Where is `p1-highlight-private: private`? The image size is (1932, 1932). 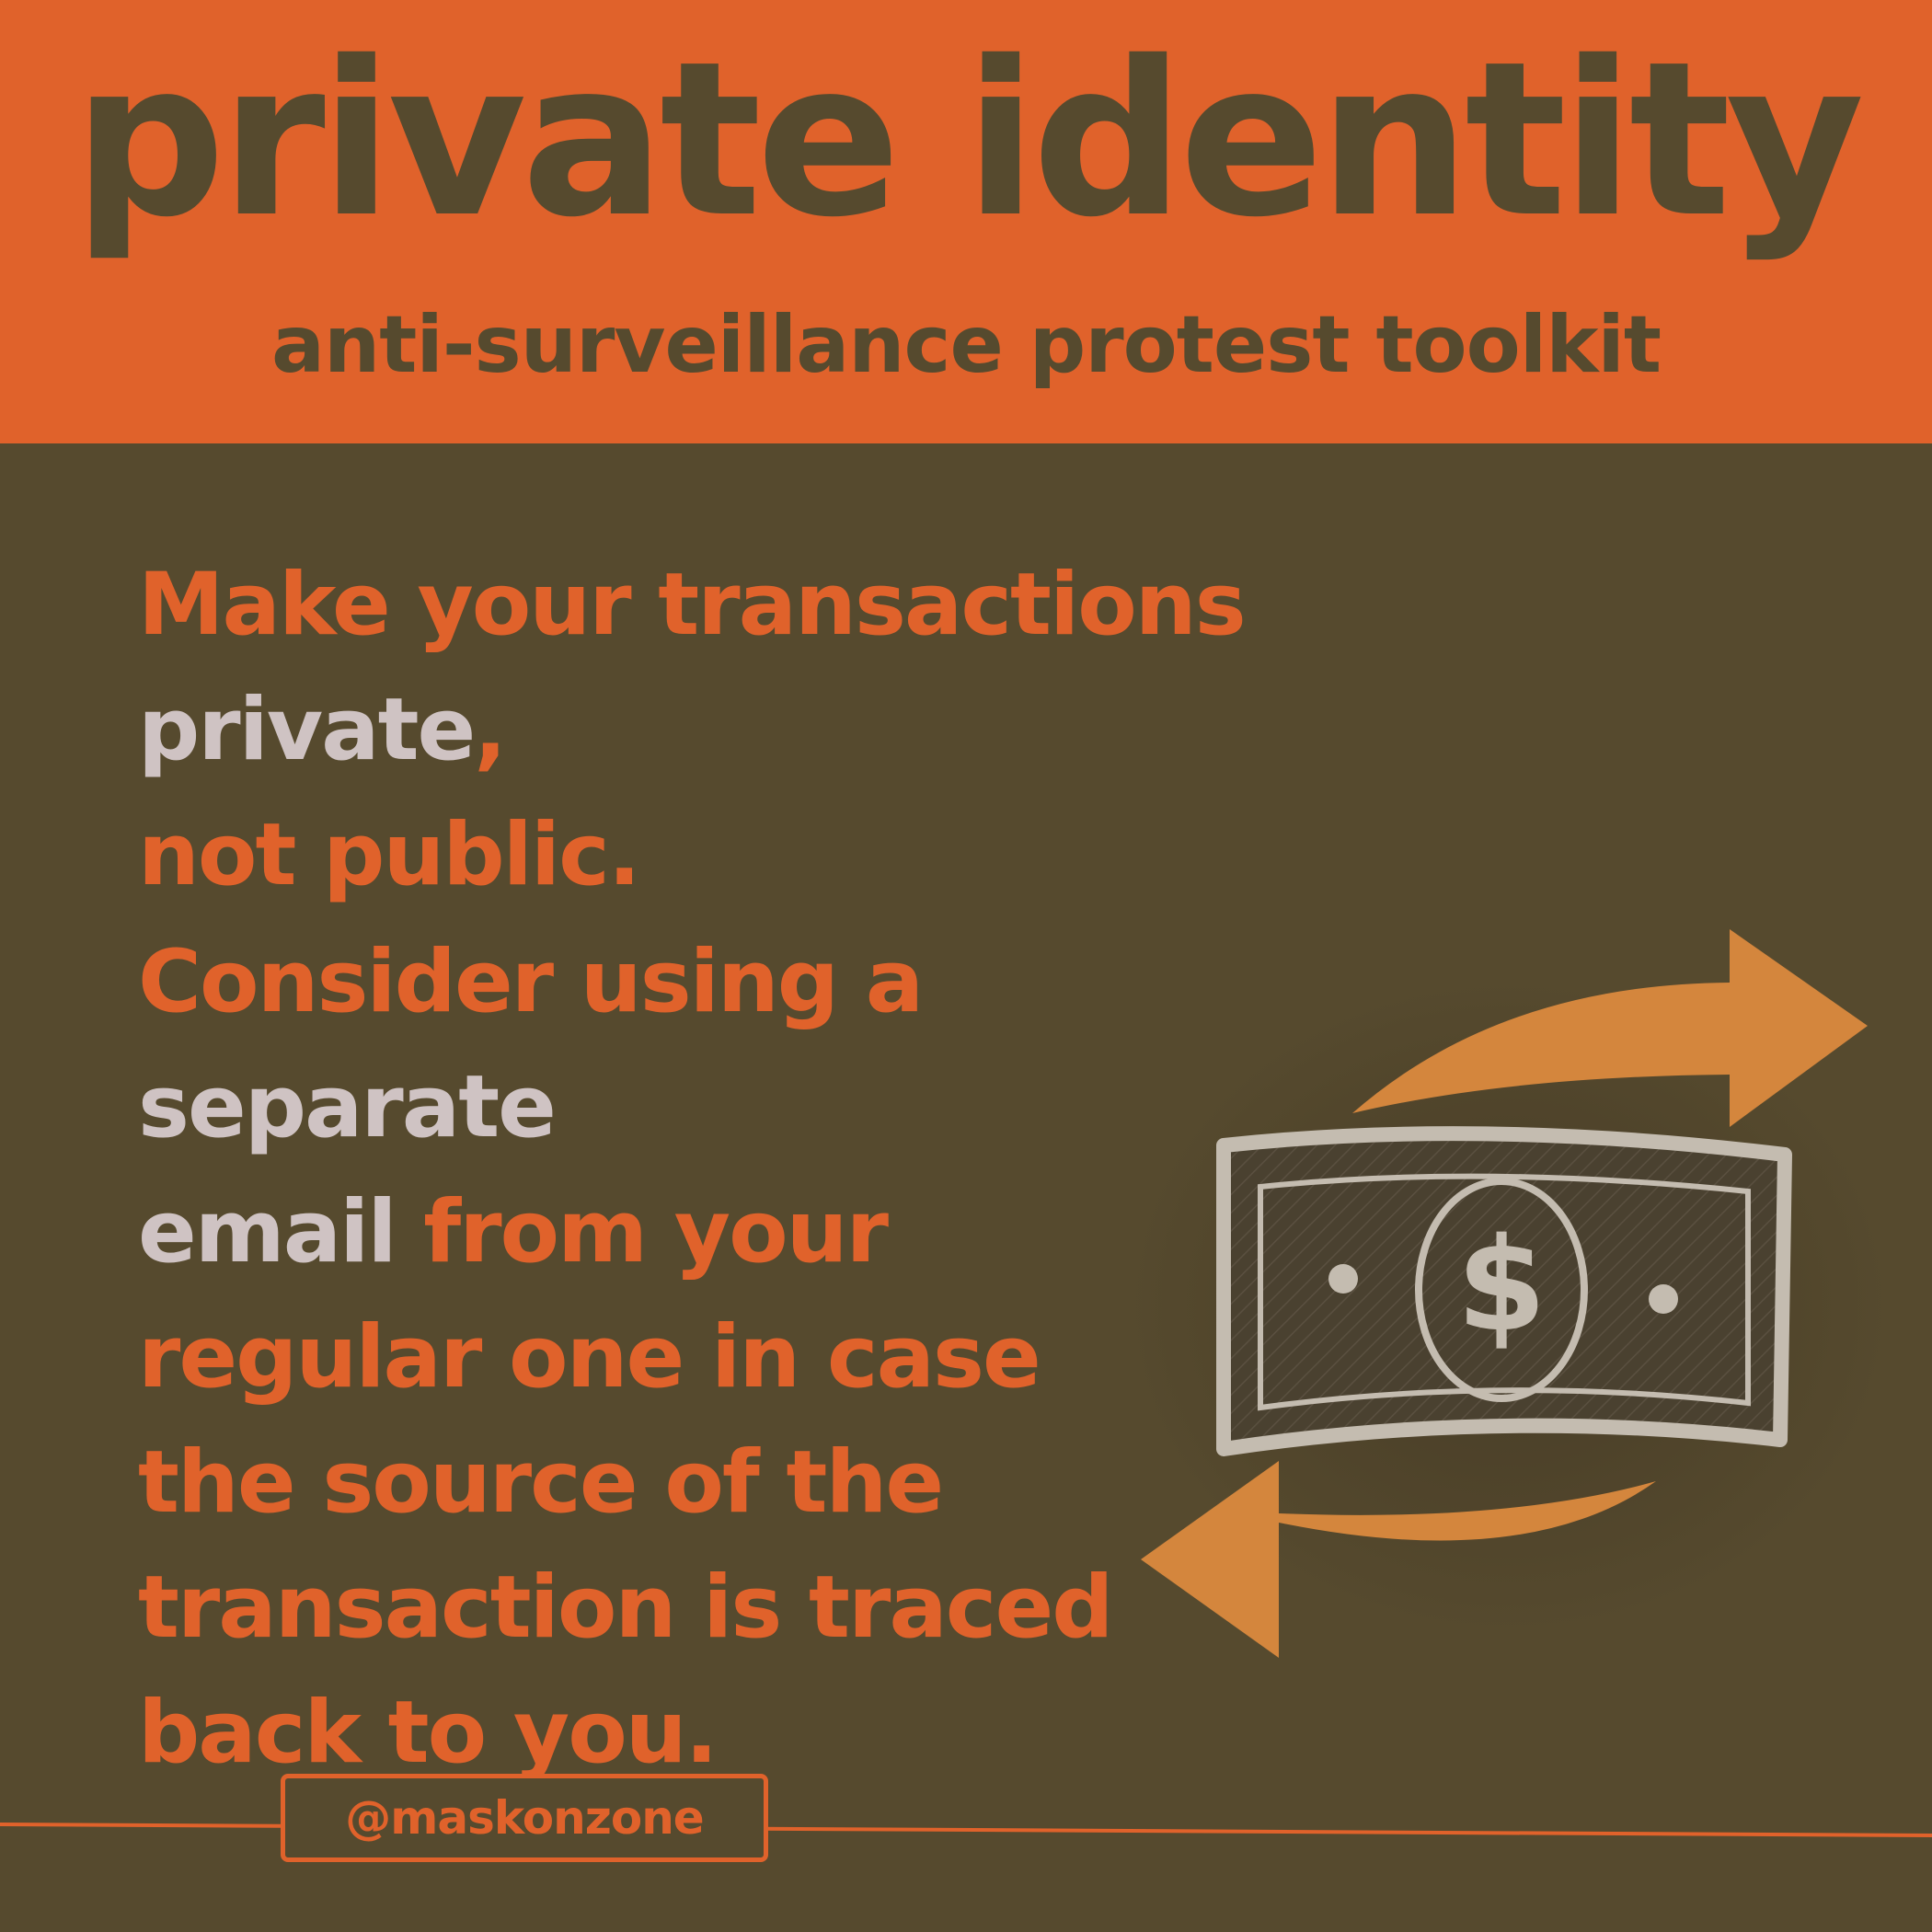
p1-highlight-private: private is located at coordinates (307, 730).